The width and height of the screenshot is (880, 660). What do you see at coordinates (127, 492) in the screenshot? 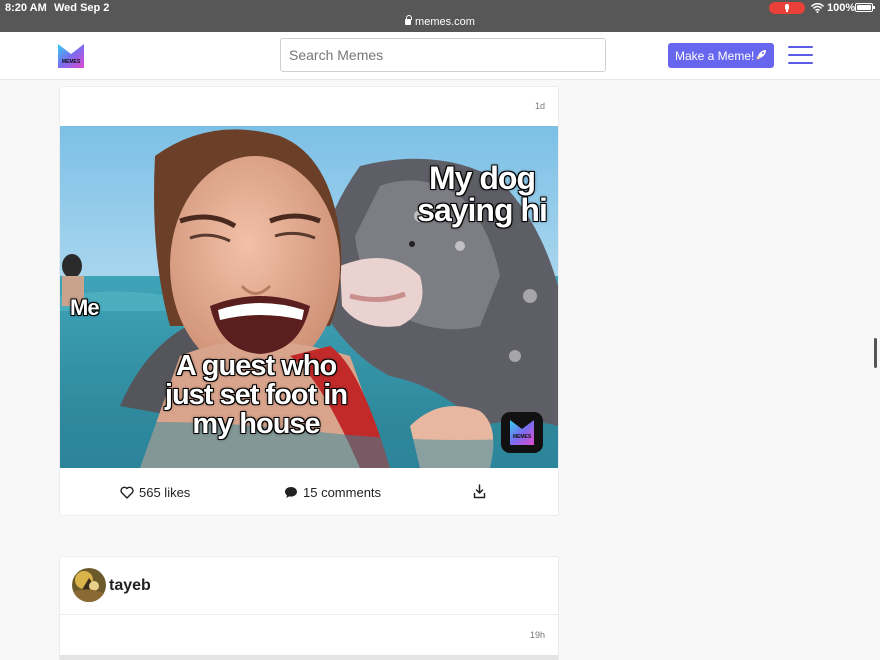
I see `heart-icon` at bounding box center [127, 492].